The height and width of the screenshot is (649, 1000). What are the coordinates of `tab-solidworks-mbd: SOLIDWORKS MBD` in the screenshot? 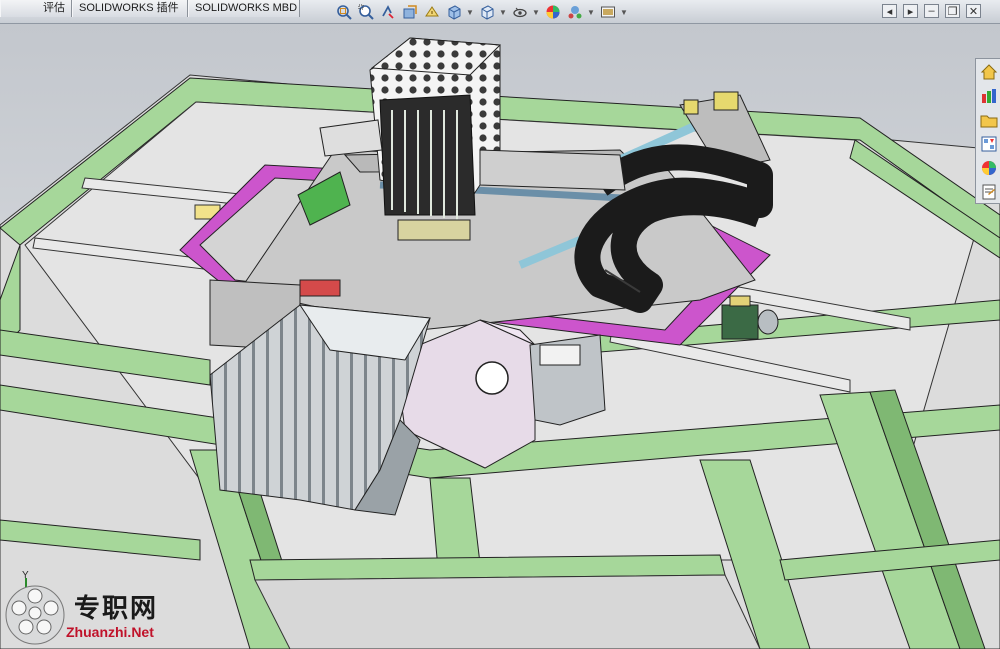 It's located at (244, 8).